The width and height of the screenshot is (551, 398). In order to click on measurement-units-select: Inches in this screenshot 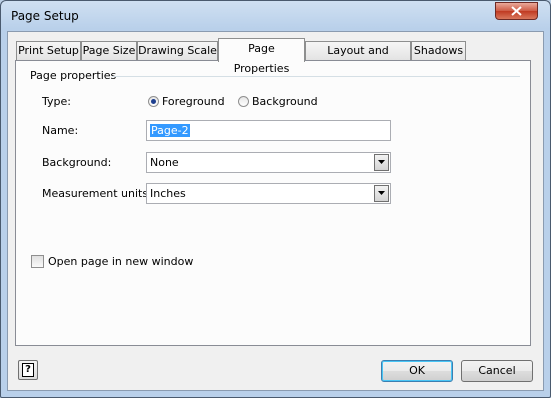, I will do `click(268, 193)`.